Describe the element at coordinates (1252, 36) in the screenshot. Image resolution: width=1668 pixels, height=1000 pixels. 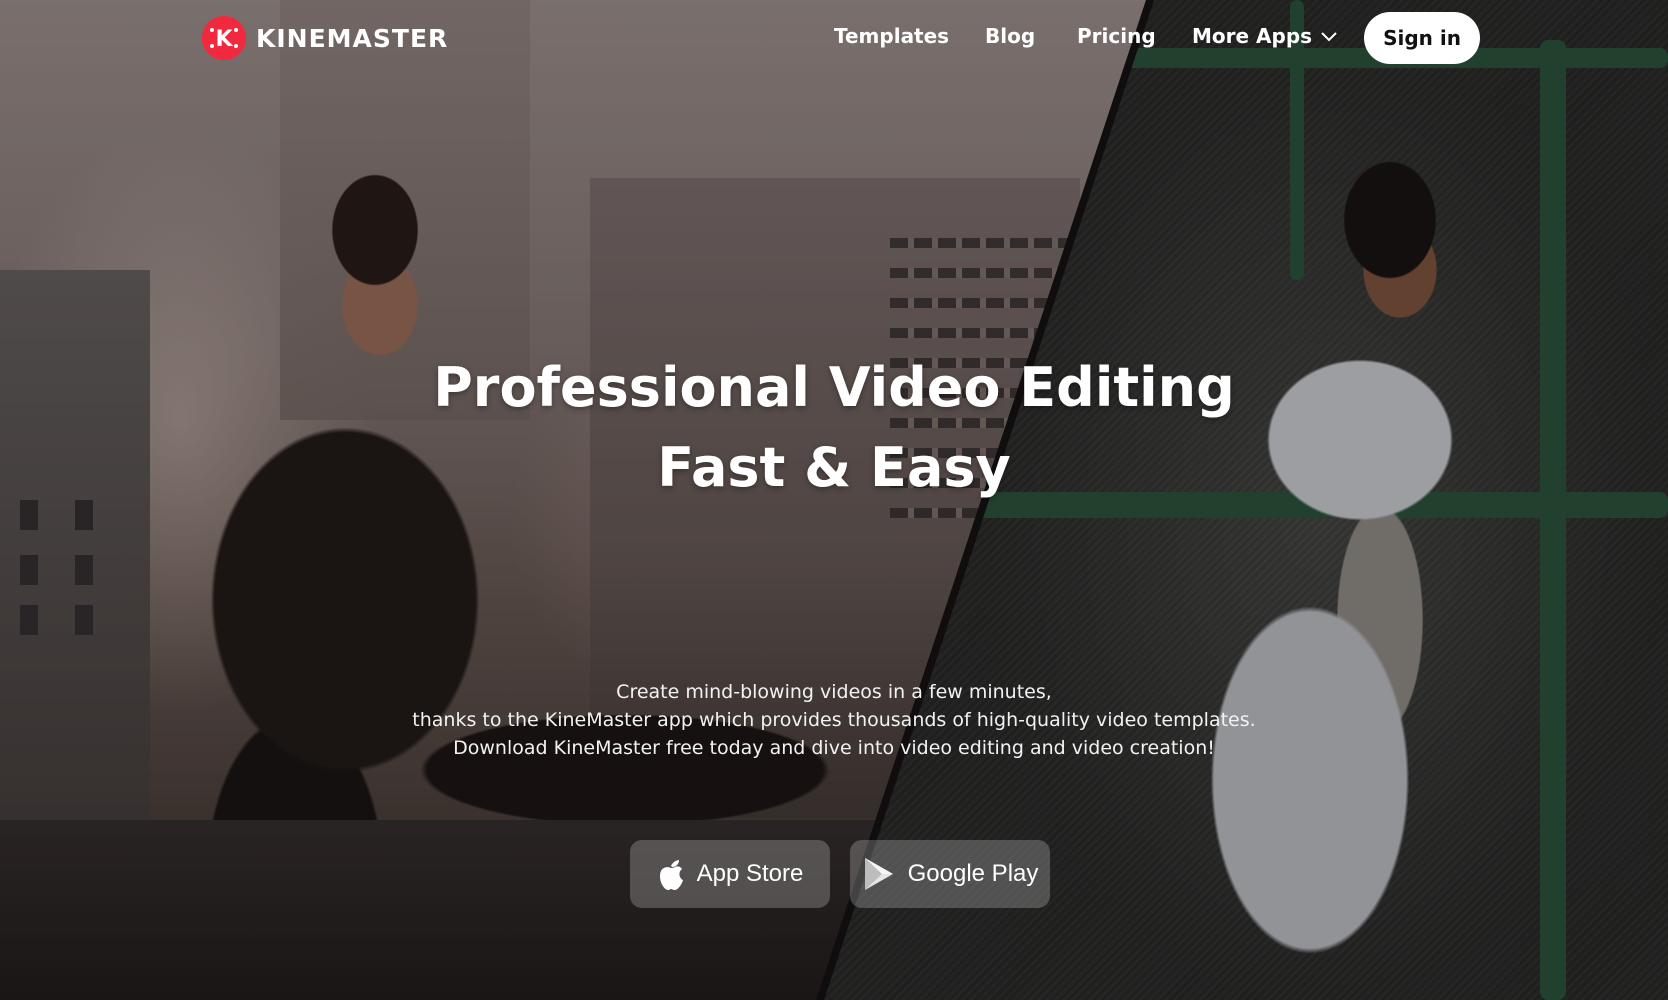
I see `more-apps-label: More Apps` at that location.